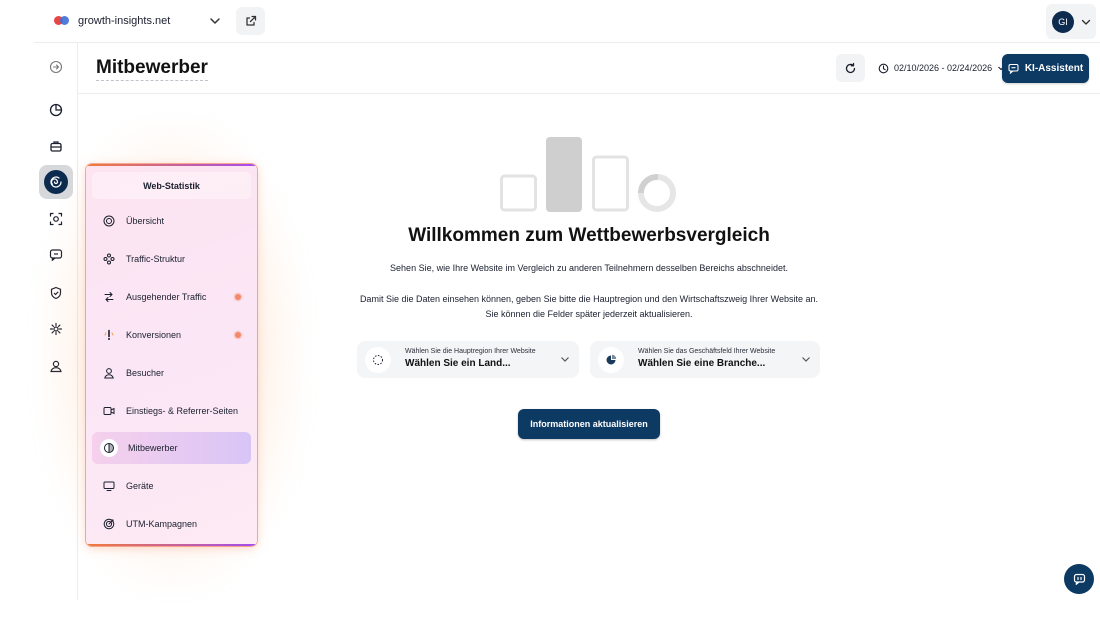 The width and height of the screenshot is (1100, 634). I want to click on support-chat-button, so click(1079, 579).